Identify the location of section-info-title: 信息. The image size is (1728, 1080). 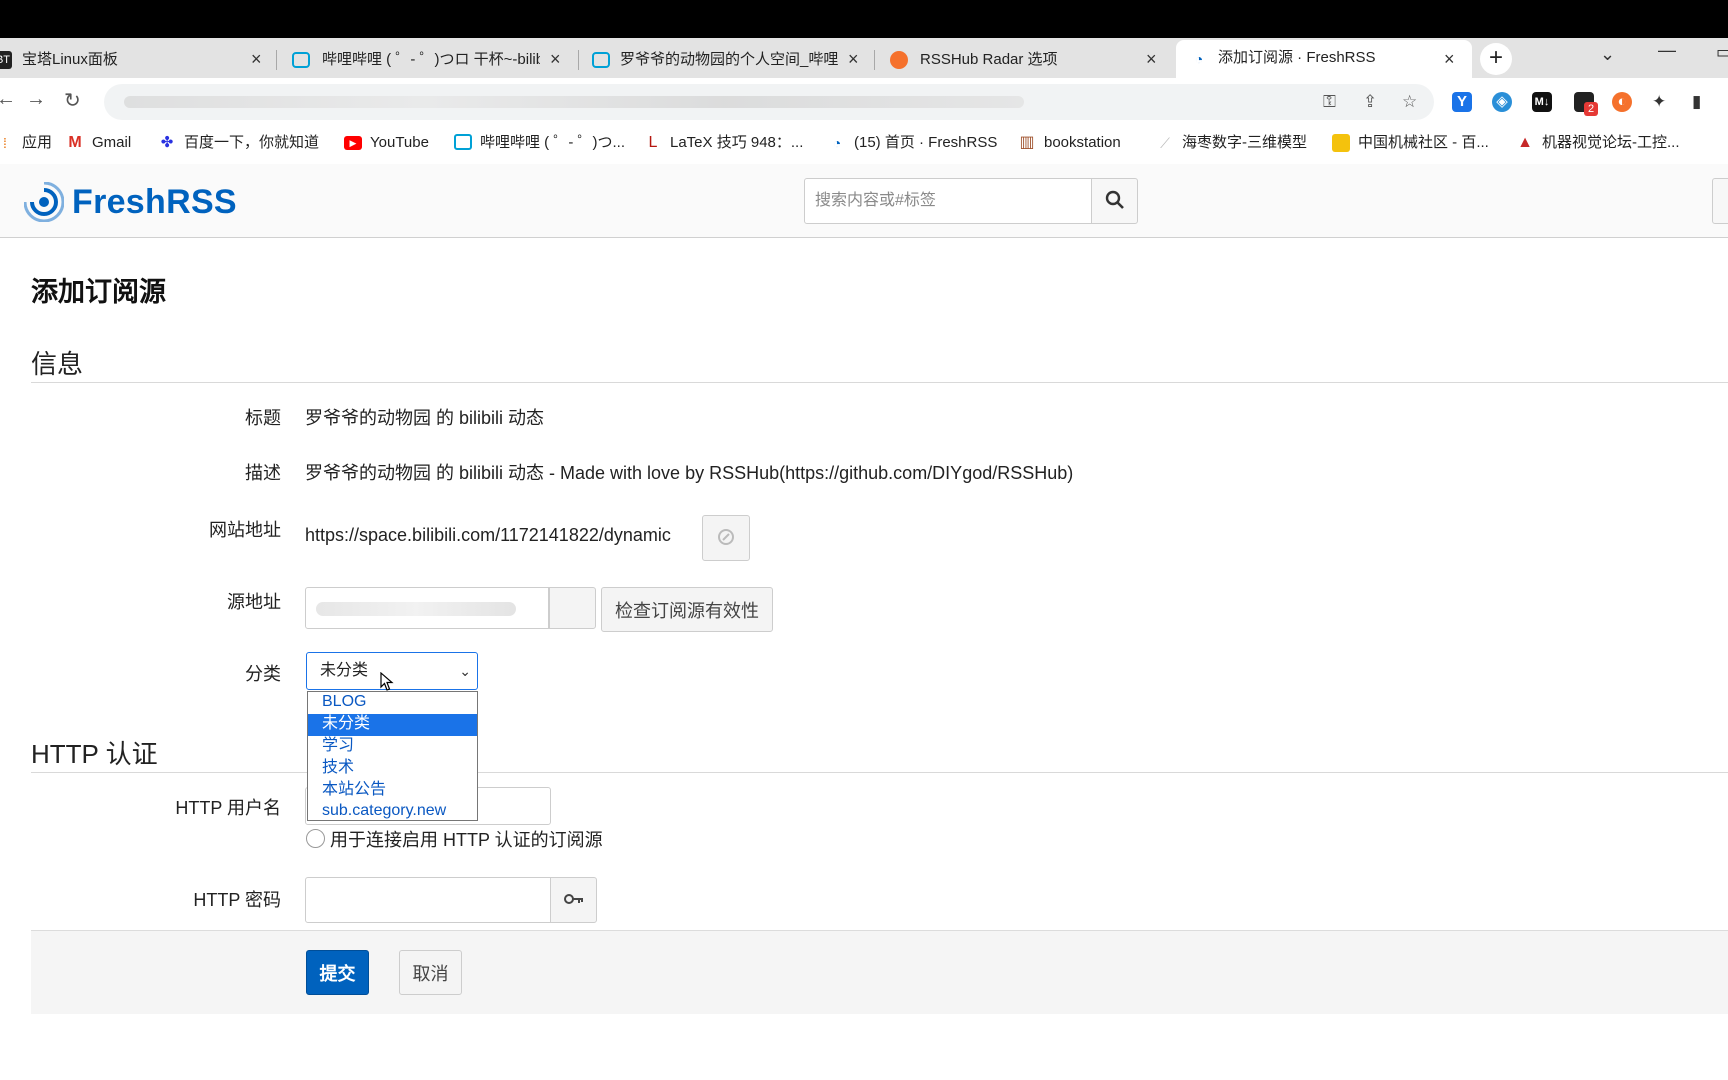
(57, 364).